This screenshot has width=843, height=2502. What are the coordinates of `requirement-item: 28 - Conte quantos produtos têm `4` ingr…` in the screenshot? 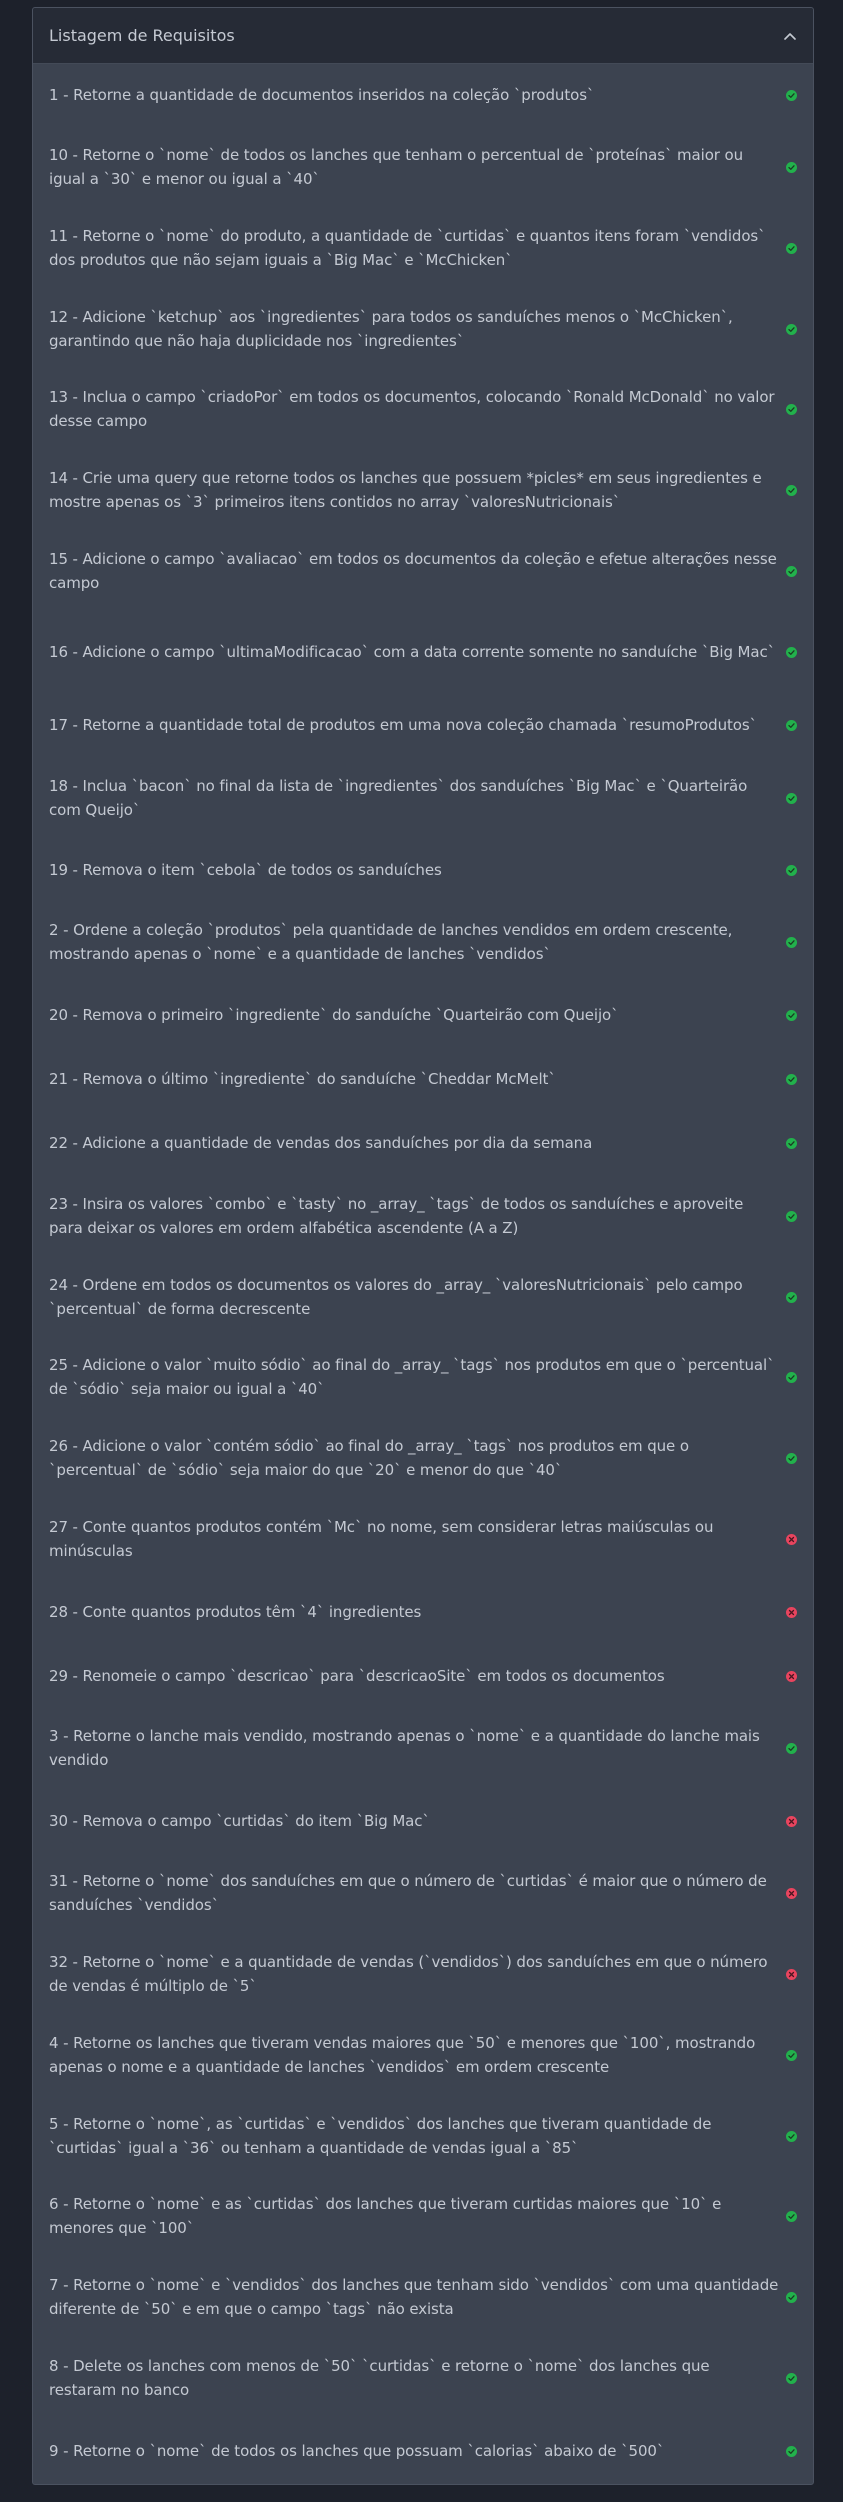 It's located at (423, 1612).